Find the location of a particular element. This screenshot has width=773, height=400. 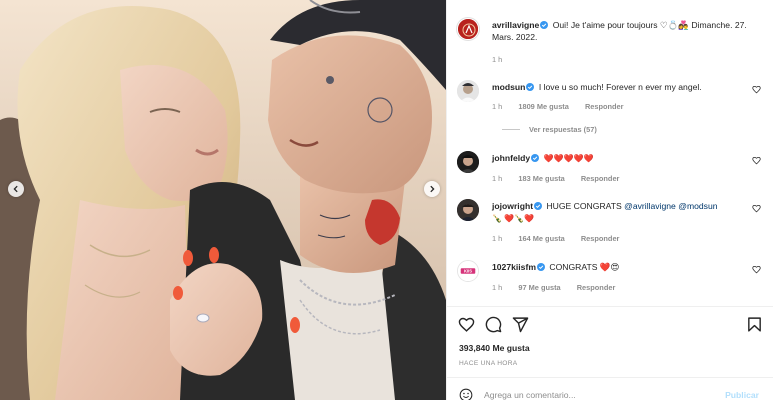

emoji-icon is located at coordinates (466, 394).